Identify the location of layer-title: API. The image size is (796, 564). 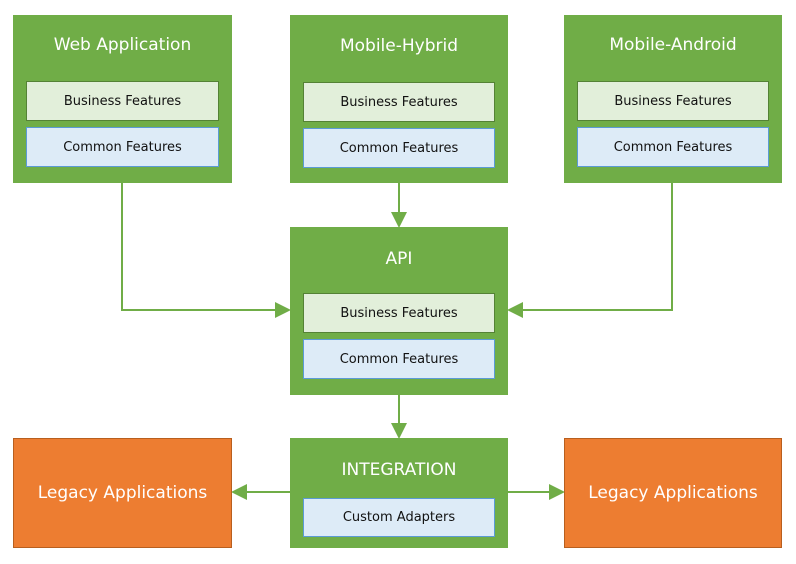
(399, 259).